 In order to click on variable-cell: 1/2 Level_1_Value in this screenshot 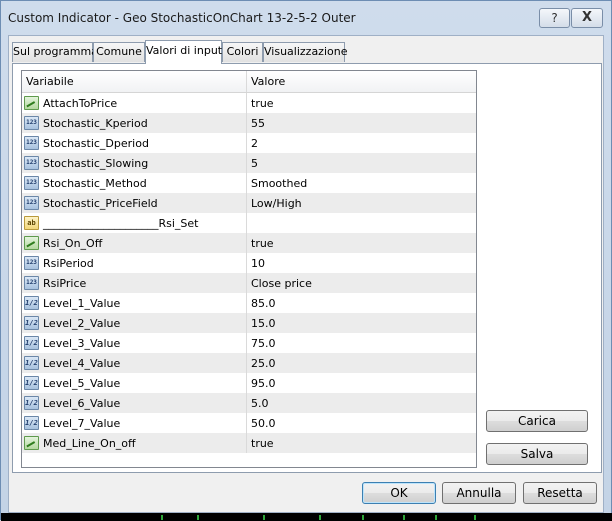, I will do `click(134, 303)`.